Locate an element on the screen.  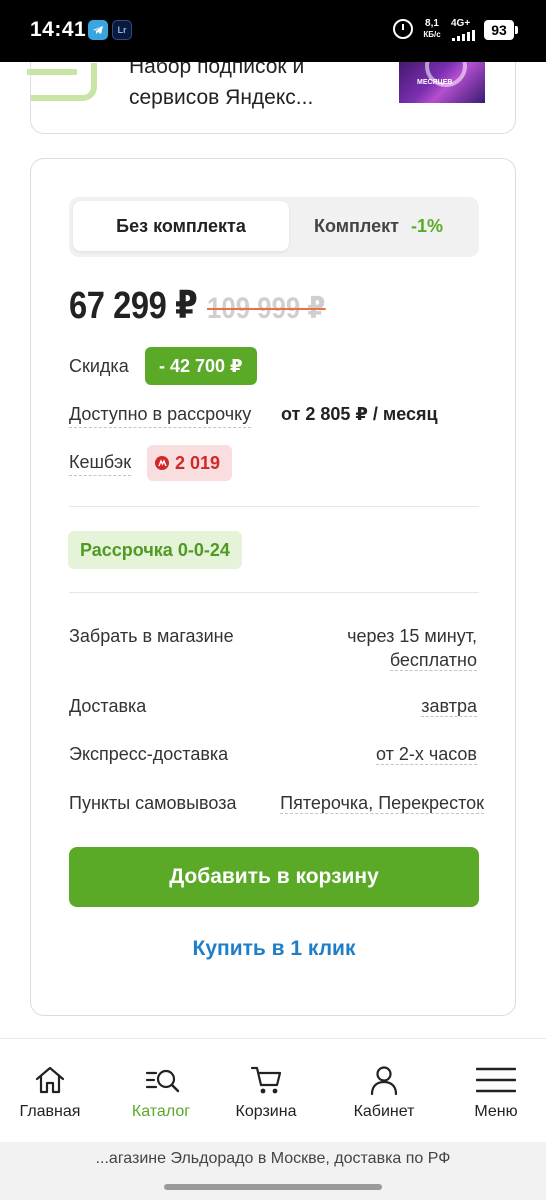
cashback-coin-icon is located at coordinates (162, 463).